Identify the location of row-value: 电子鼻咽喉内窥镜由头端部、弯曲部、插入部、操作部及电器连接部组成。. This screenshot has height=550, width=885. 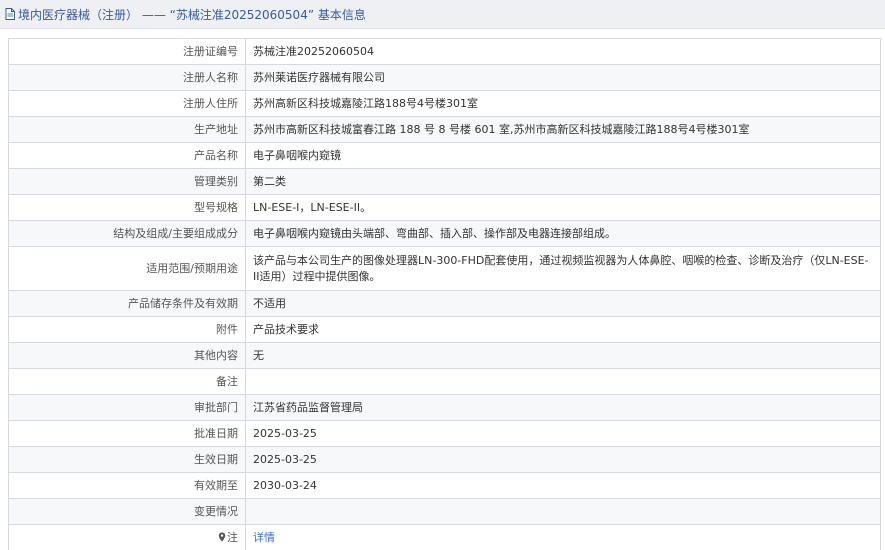
(563, 233).